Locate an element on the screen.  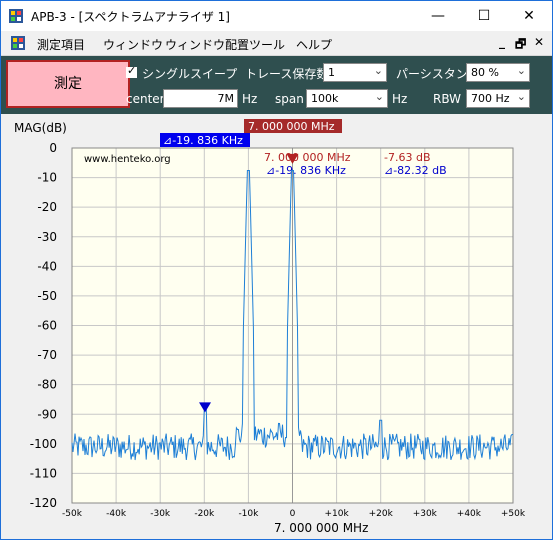
y-tick-labels: 0 -10 -20 -30 -40 -50 -60 -70 -80 -90 -100 -110 -120 is located at coordinates (43, 325).